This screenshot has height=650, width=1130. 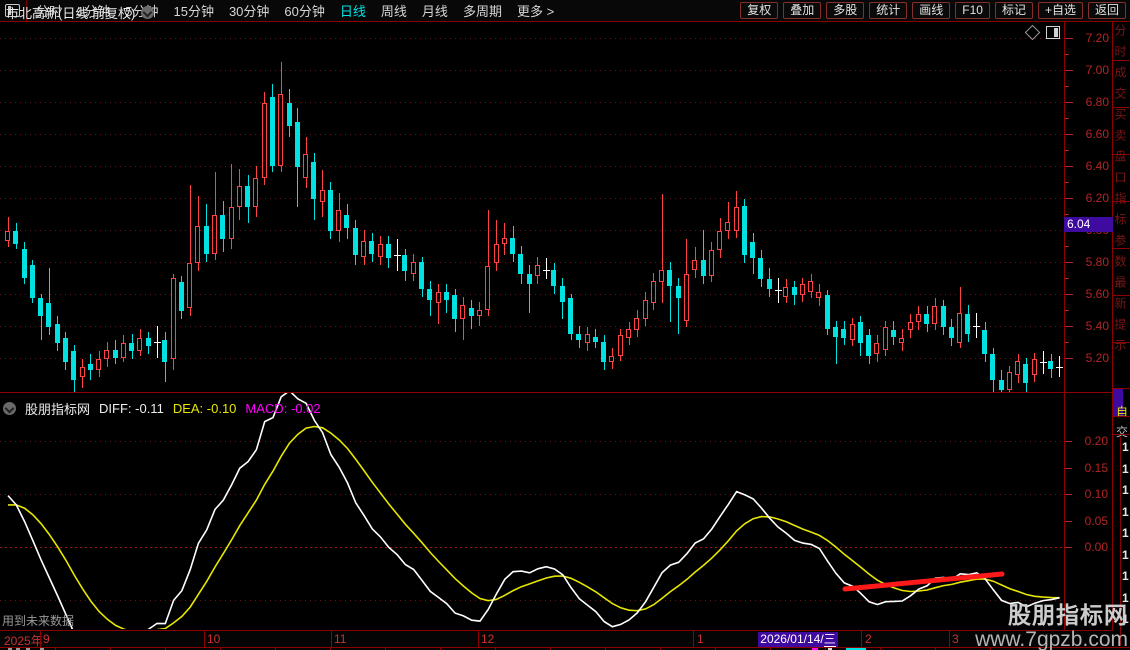 What do you see at coordinates (972, 10) in the screenshot?
I see `toolbar-button-F10: F10` at bounding box center [972, 10].